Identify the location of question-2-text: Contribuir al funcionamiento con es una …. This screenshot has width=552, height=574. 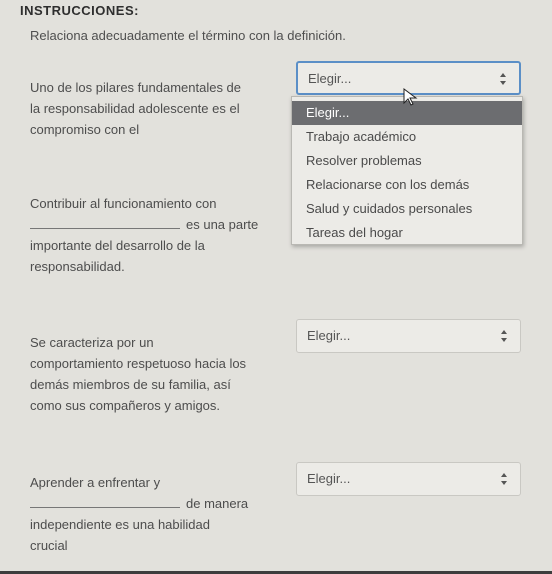
(155, 235).